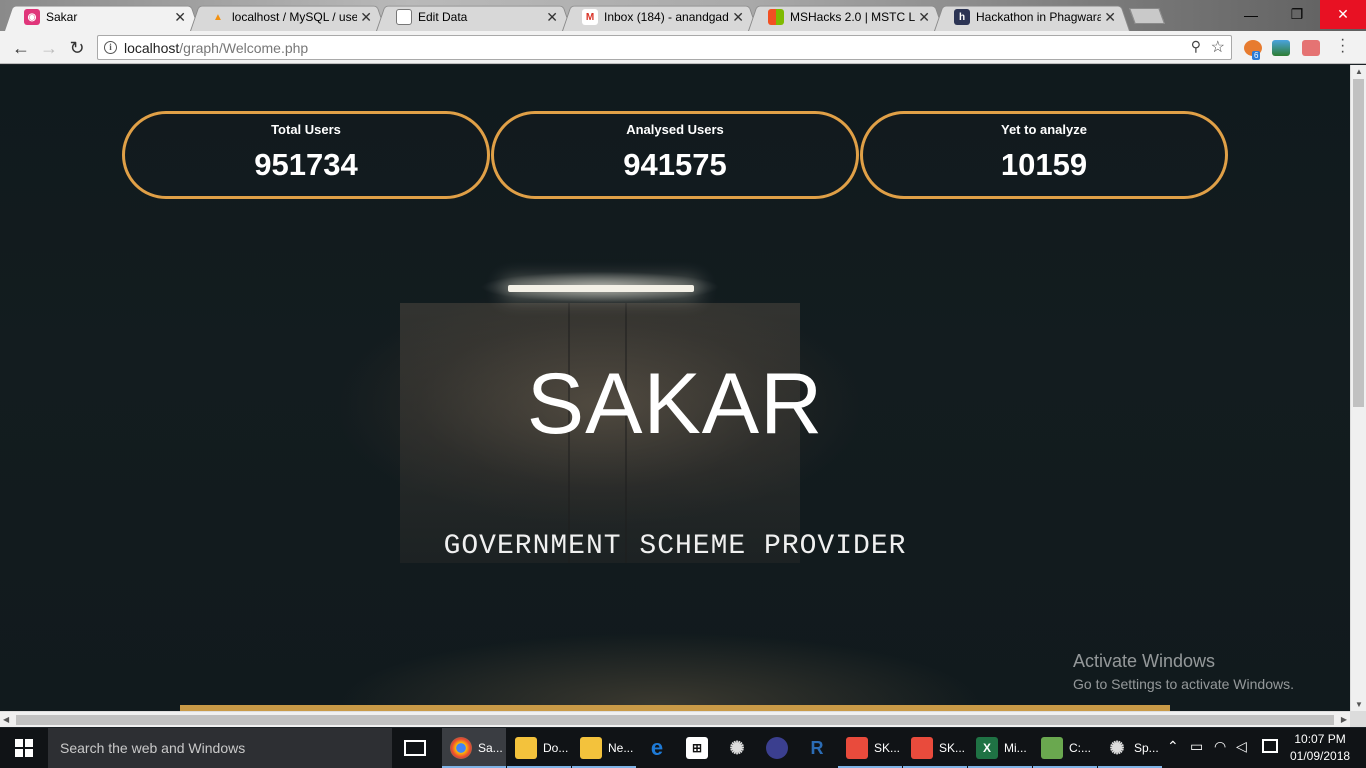  What do you see at coordinates (1320, 748) in the screenshot?
I see `taskbar-clock: 10:07 PM 01/09/2018` at bounding box center [1320, 748].